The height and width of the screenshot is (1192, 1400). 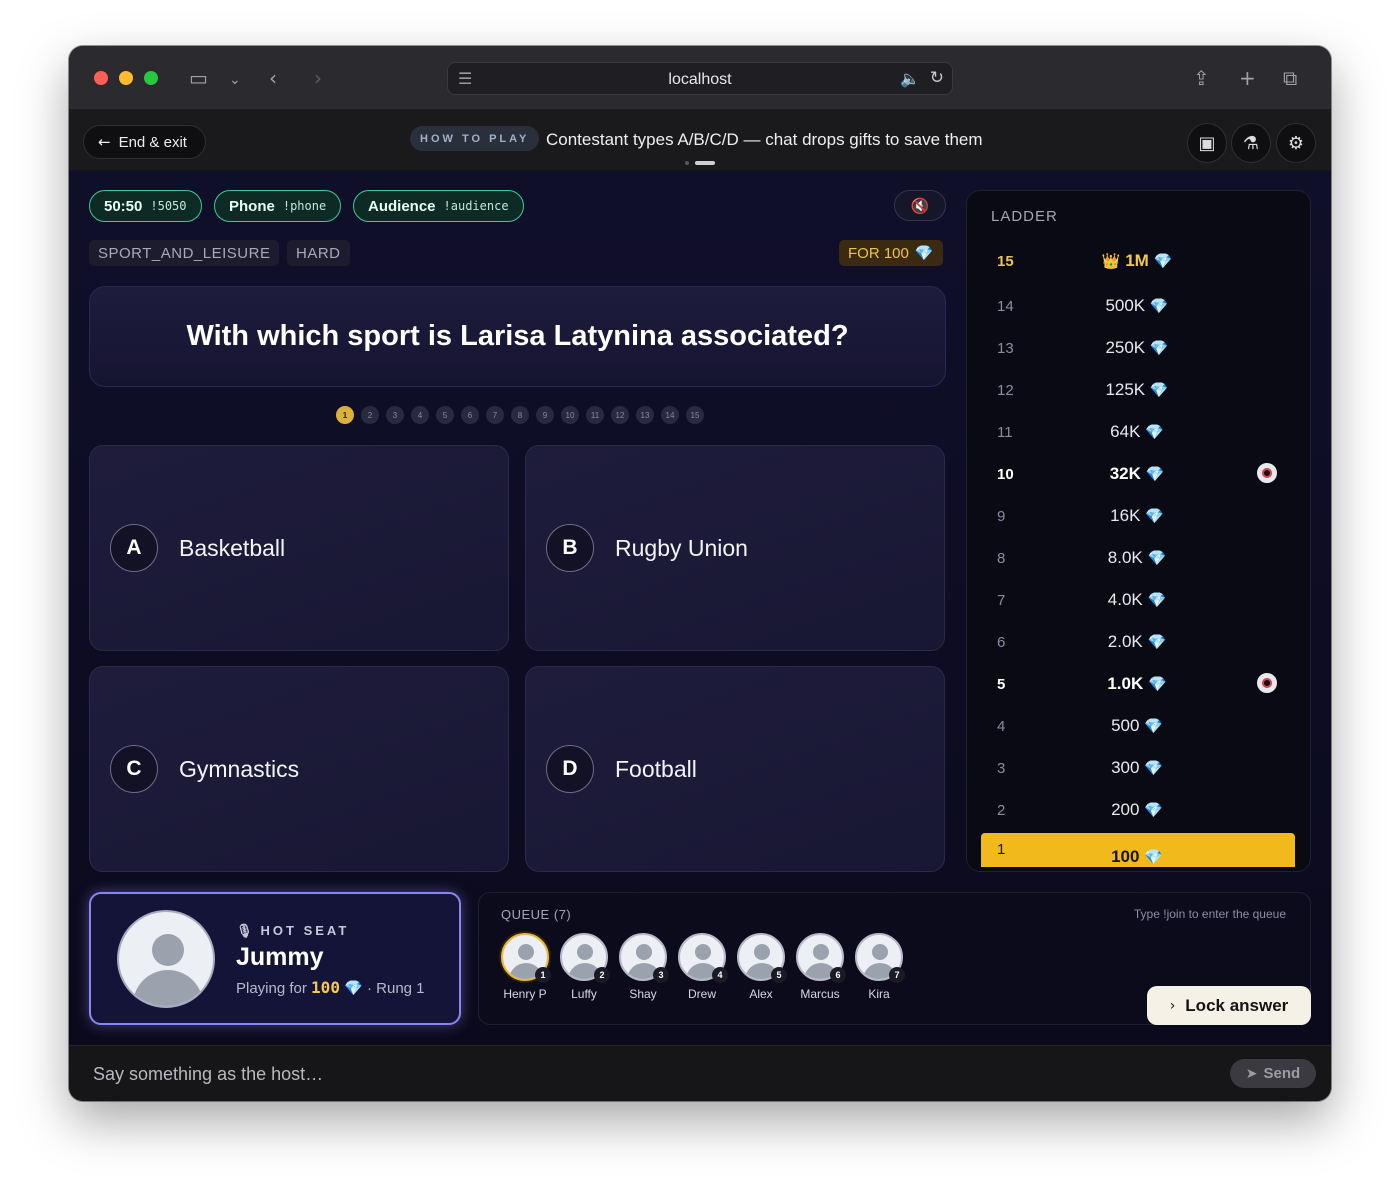 I want to click on rung-number: 4, so click(x=1001, y=726).